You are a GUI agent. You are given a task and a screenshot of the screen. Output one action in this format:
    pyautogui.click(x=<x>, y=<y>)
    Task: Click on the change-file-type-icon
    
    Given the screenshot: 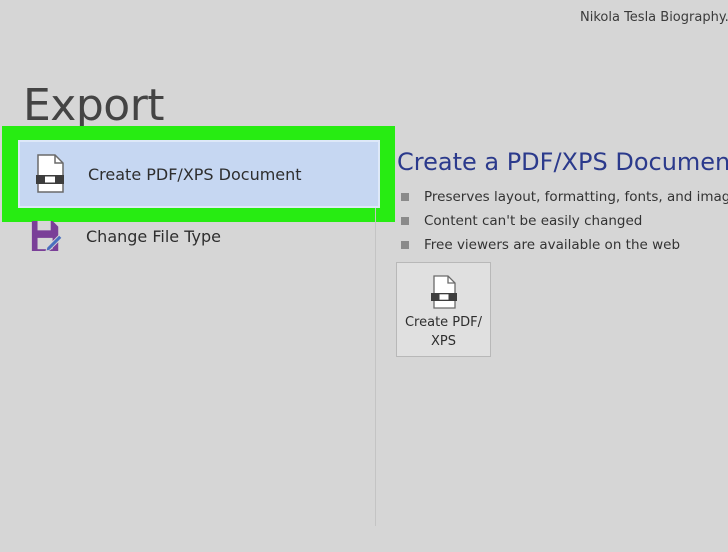 What is the action you would take?
    pyautogui.click(x=46, y=236)
    